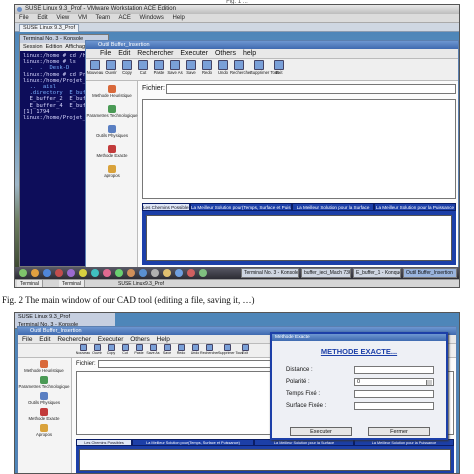 The height and width of the screenshot is (474, 474). What do you see at coordinates (249, 53) in the screenshot?
I see `menu-help: help` at bounding box center [249, 53].